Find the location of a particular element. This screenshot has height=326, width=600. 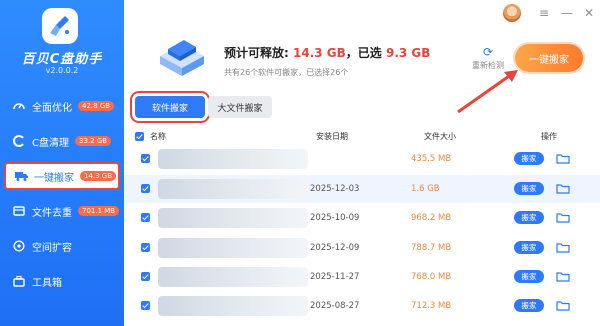

file-size: 968.2 MB is located at coordinates (431, 218).